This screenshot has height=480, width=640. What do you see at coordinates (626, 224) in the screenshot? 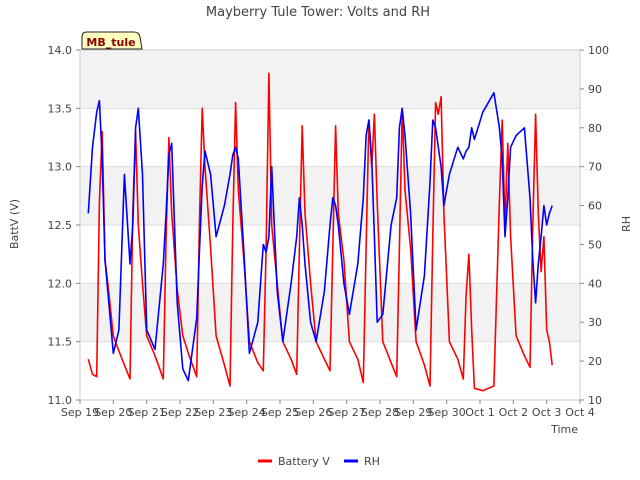
I see `y2-axis-title: RH` at bounding box center [626, 224].